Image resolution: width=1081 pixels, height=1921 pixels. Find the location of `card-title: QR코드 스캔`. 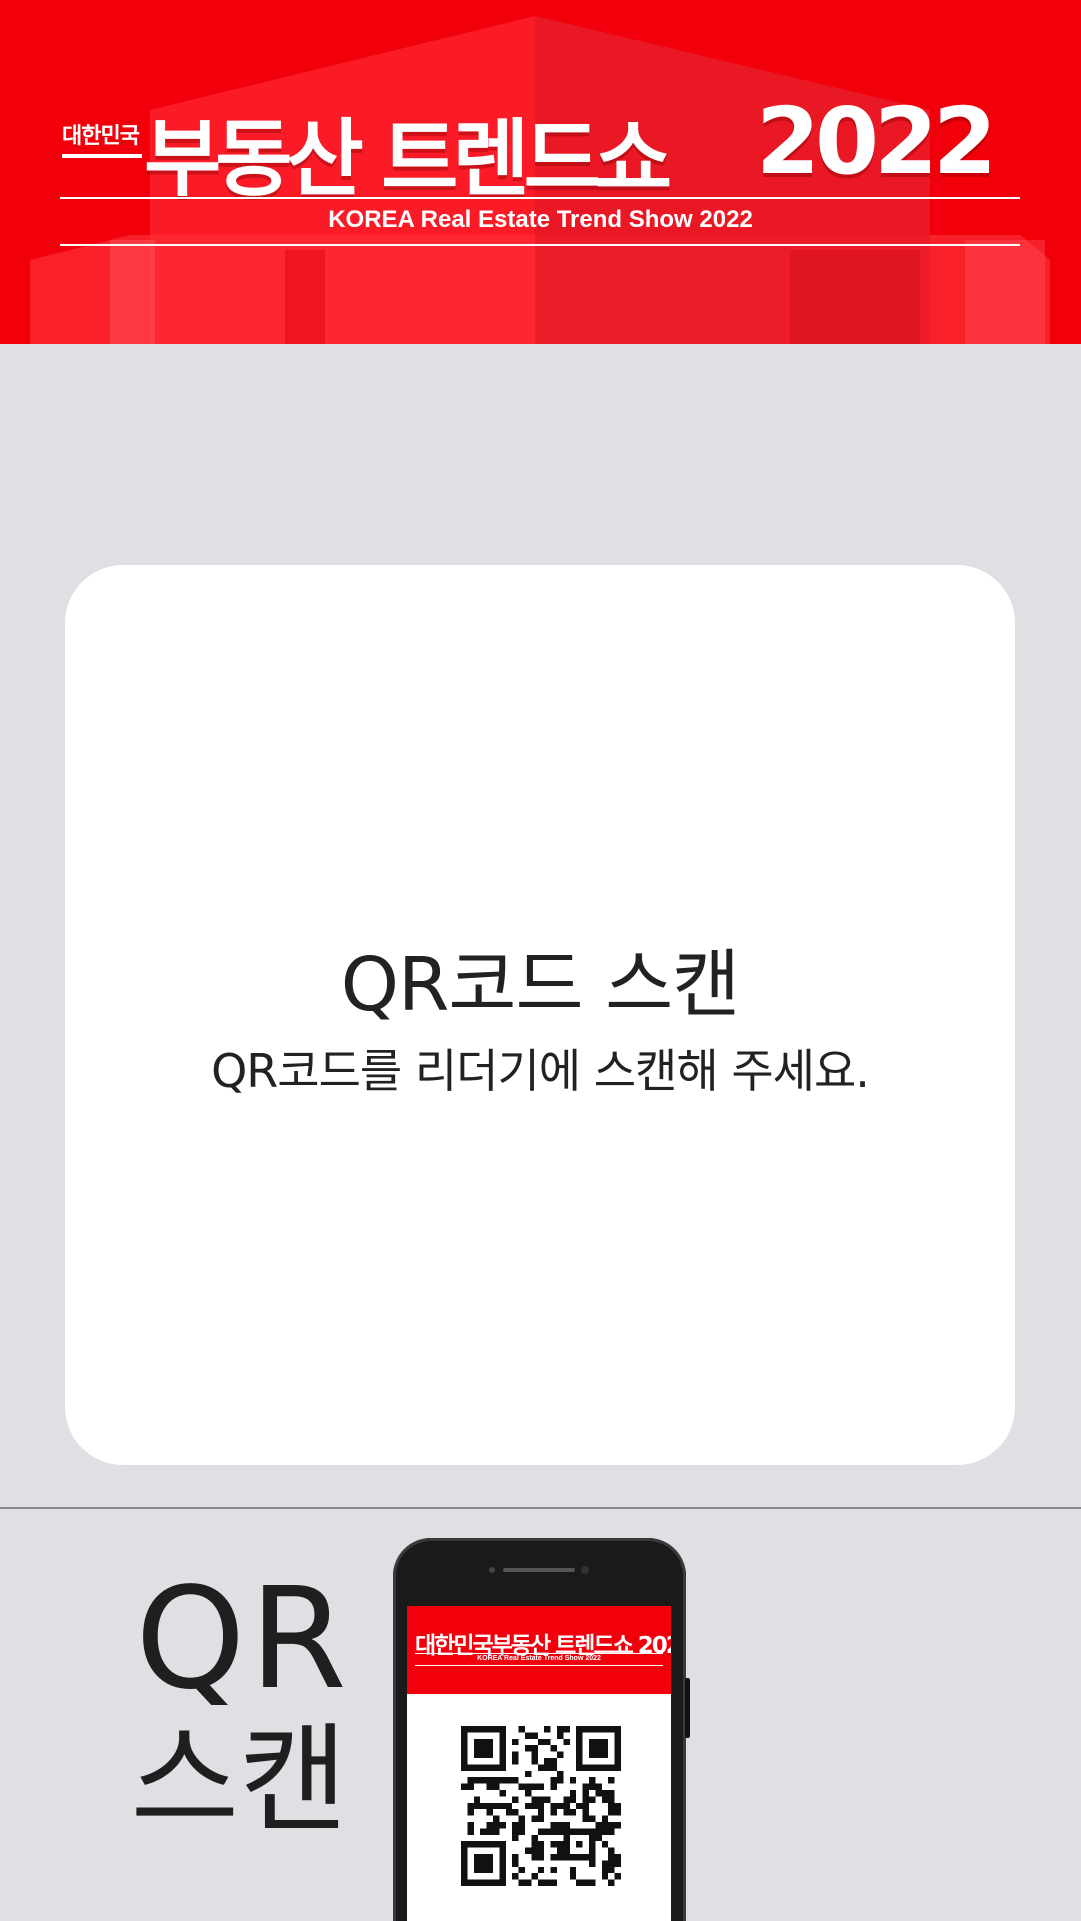

card-title: QR코드 스캔 is located at coordinates (540, 985).